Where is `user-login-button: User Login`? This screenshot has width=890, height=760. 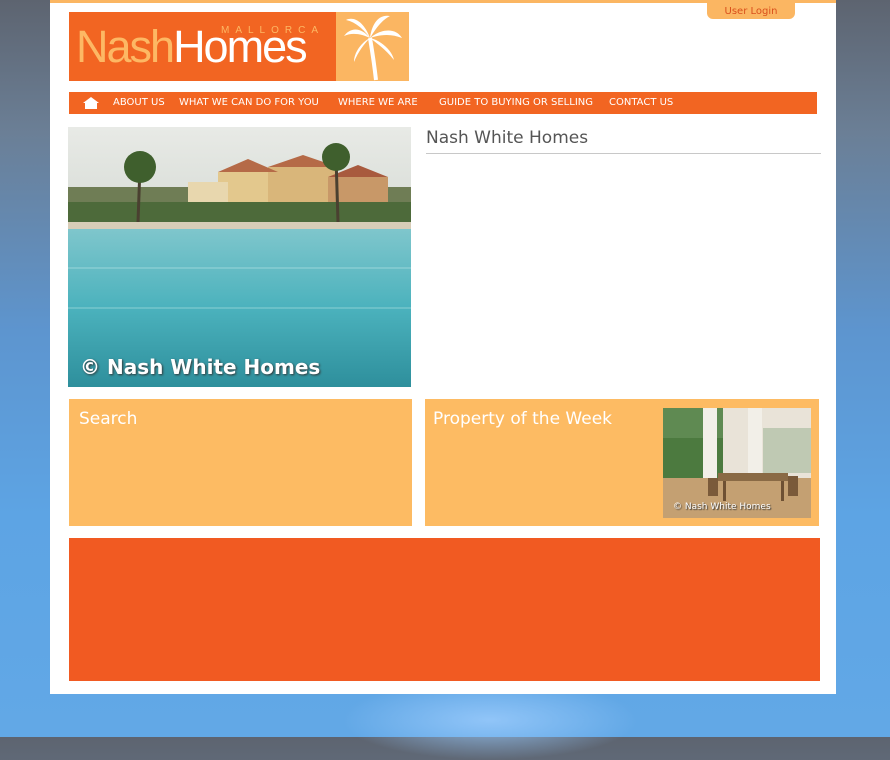 user-login-button: User Login is located at coordinates (751, 11).